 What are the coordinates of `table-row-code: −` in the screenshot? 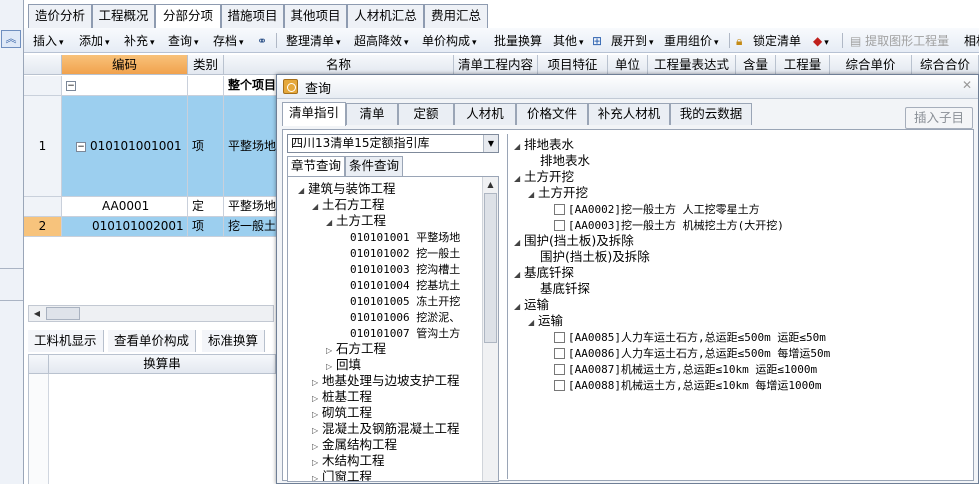 It's located at (125, 86).